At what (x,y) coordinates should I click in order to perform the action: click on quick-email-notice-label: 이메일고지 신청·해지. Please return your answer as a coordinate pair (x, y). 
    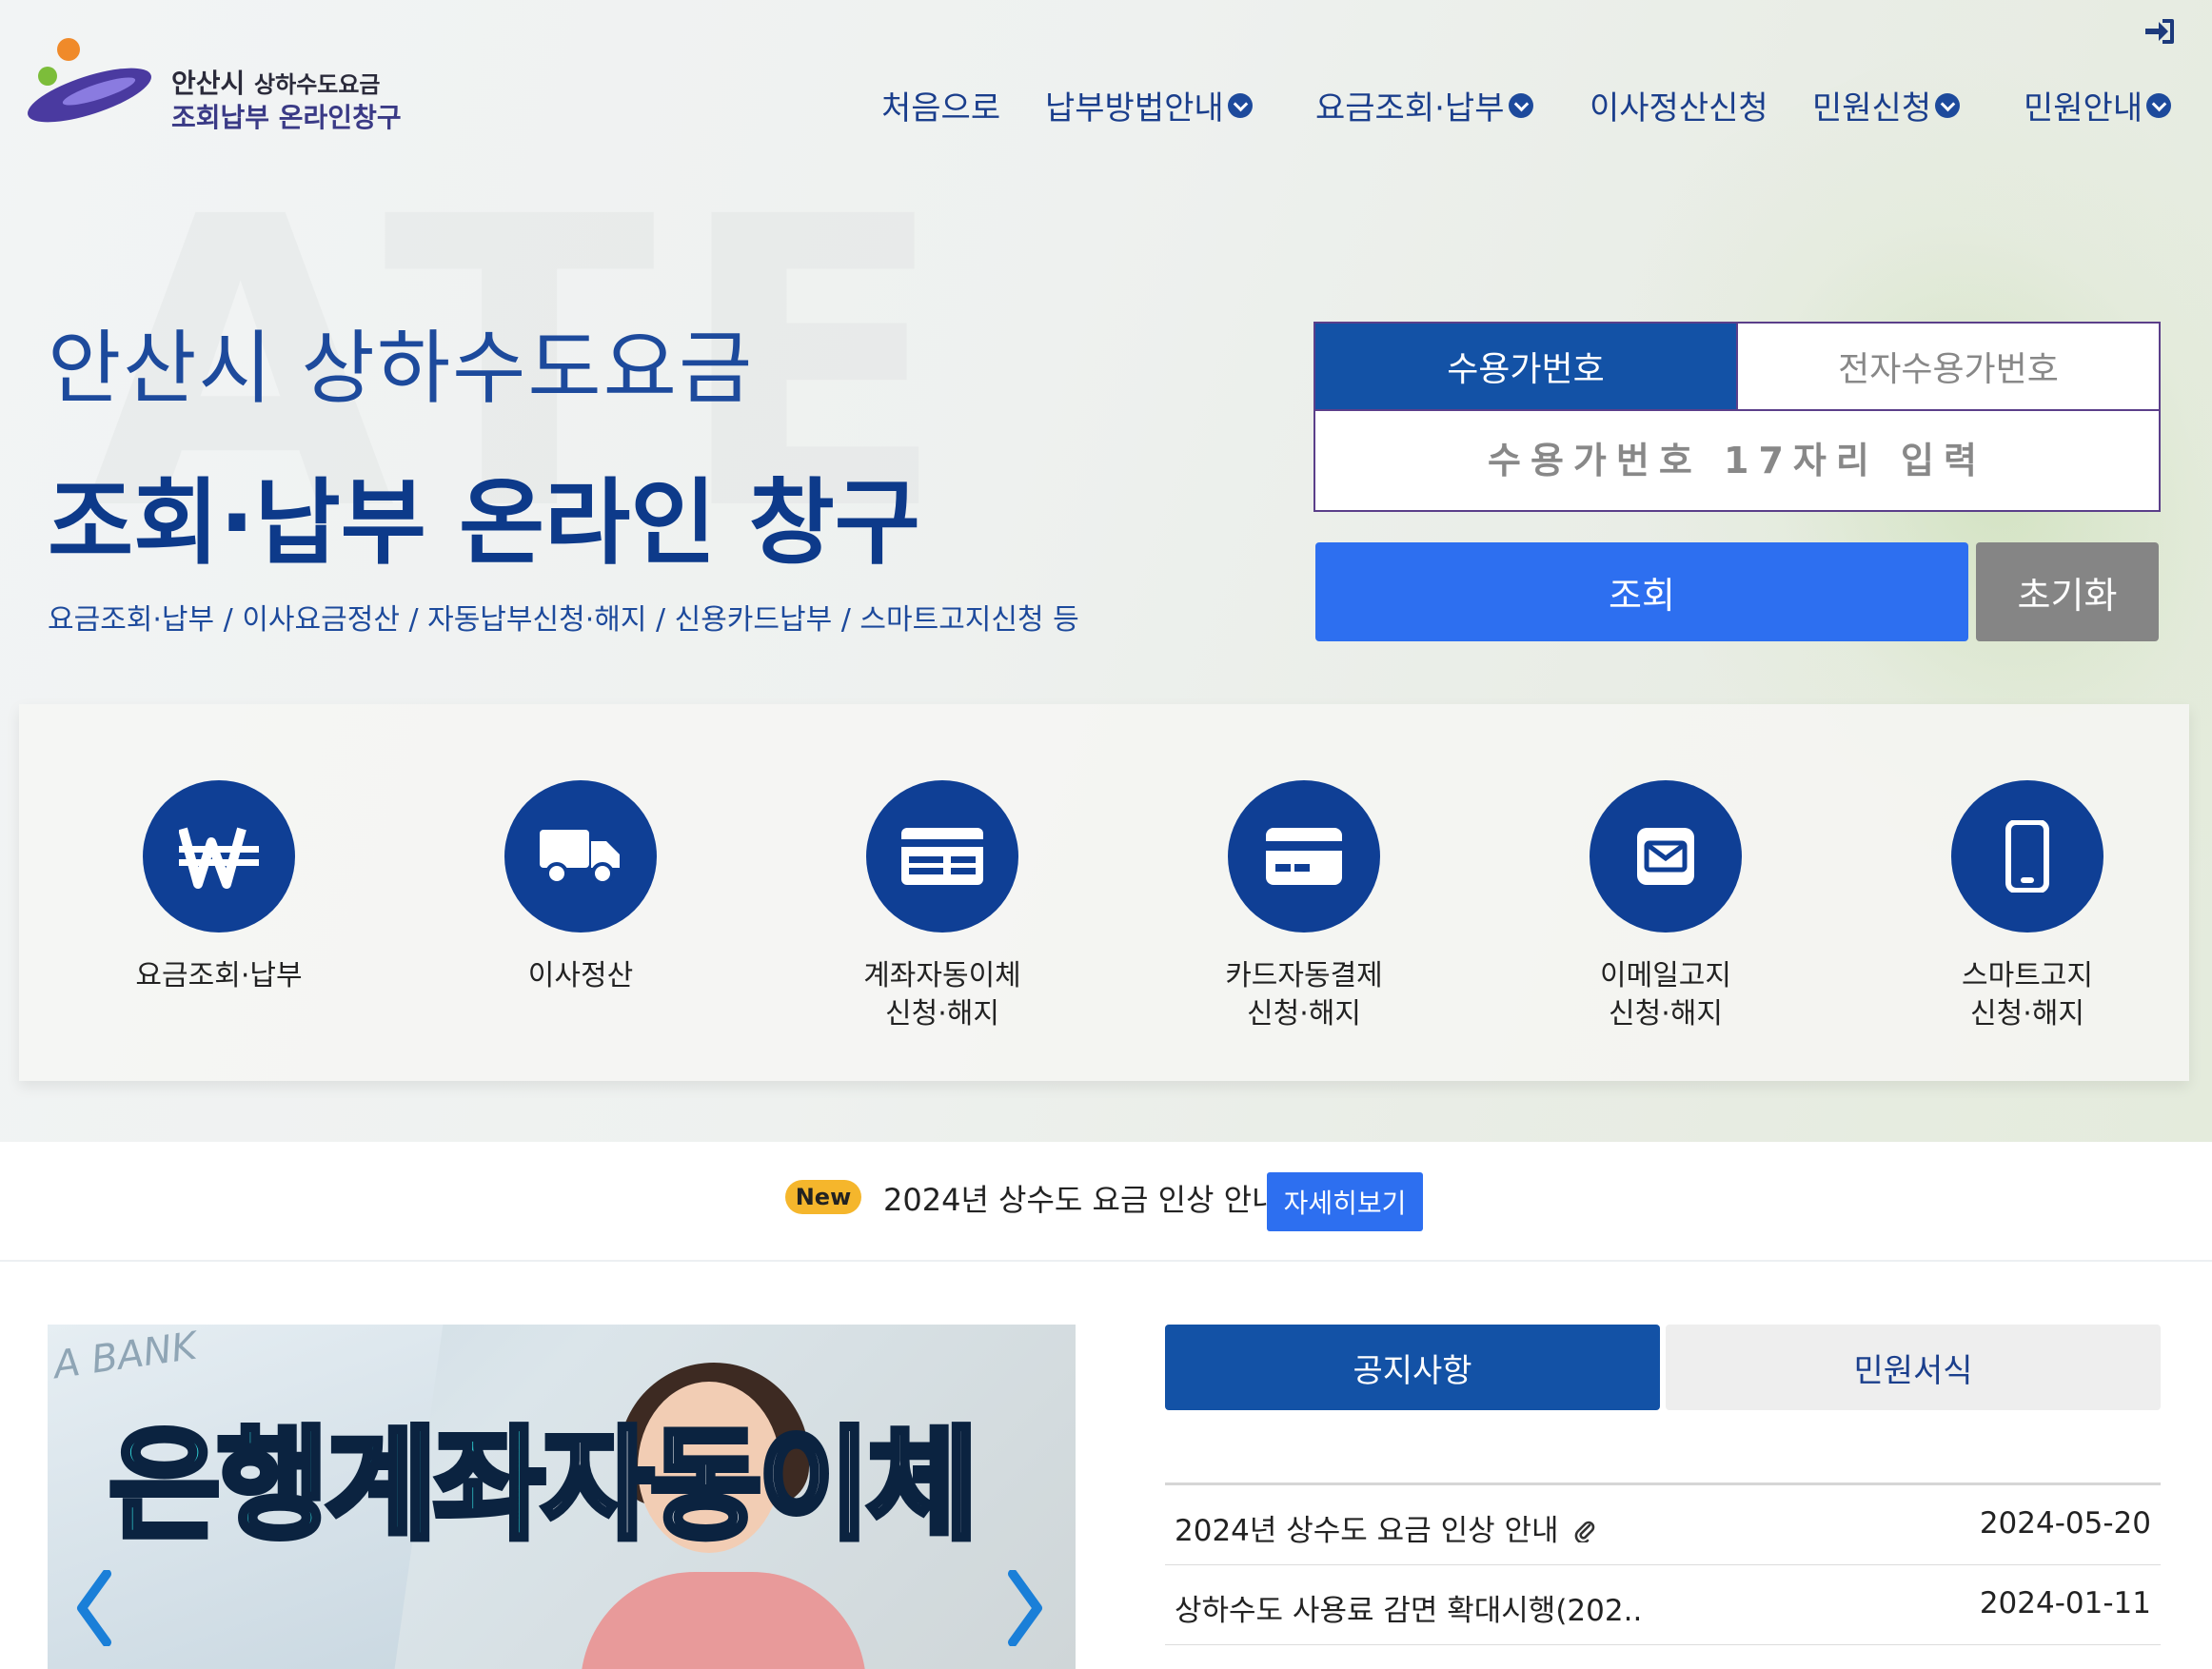
    Looking at the image, I should click on (1665, 995).